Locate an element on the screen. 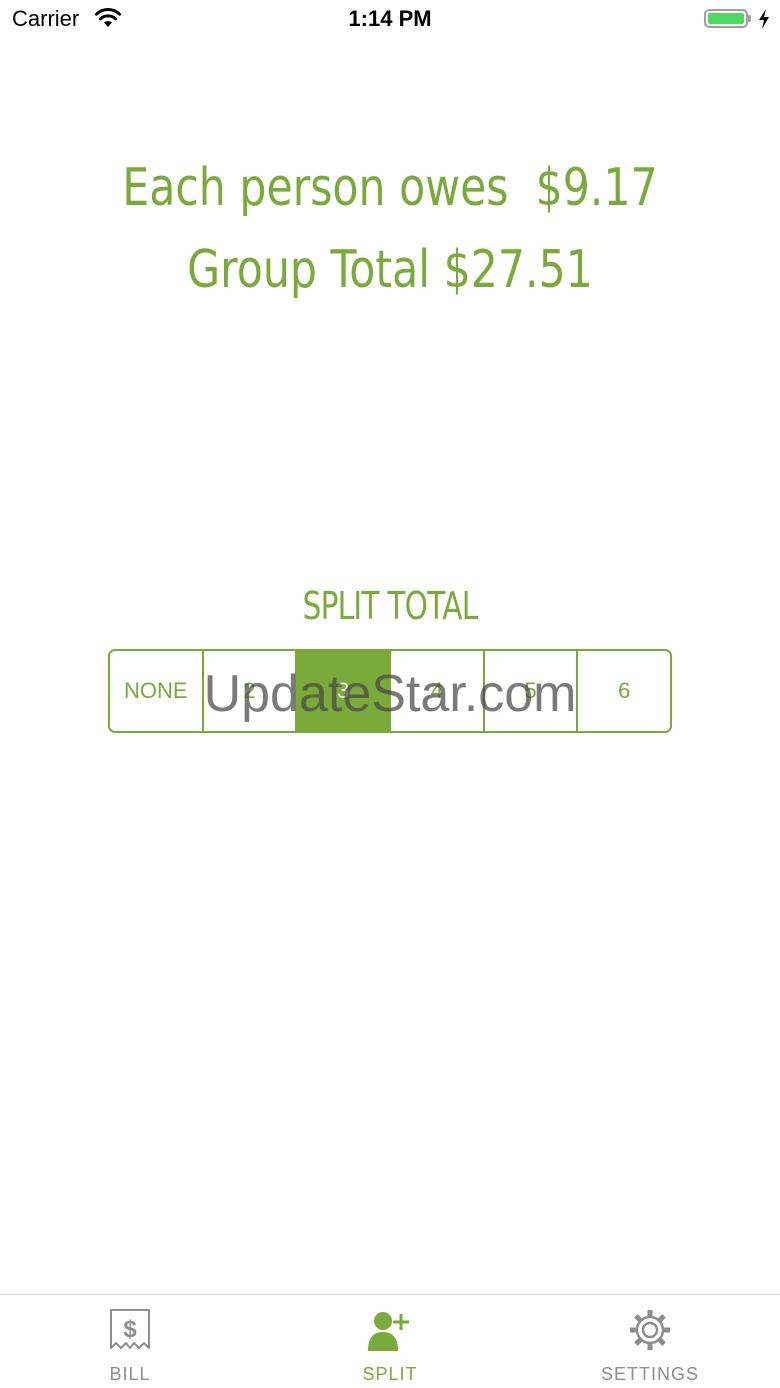 This screenshot has width=780, height=1388. tab-bill: $ BILL is located at coordinates (130, 1341).